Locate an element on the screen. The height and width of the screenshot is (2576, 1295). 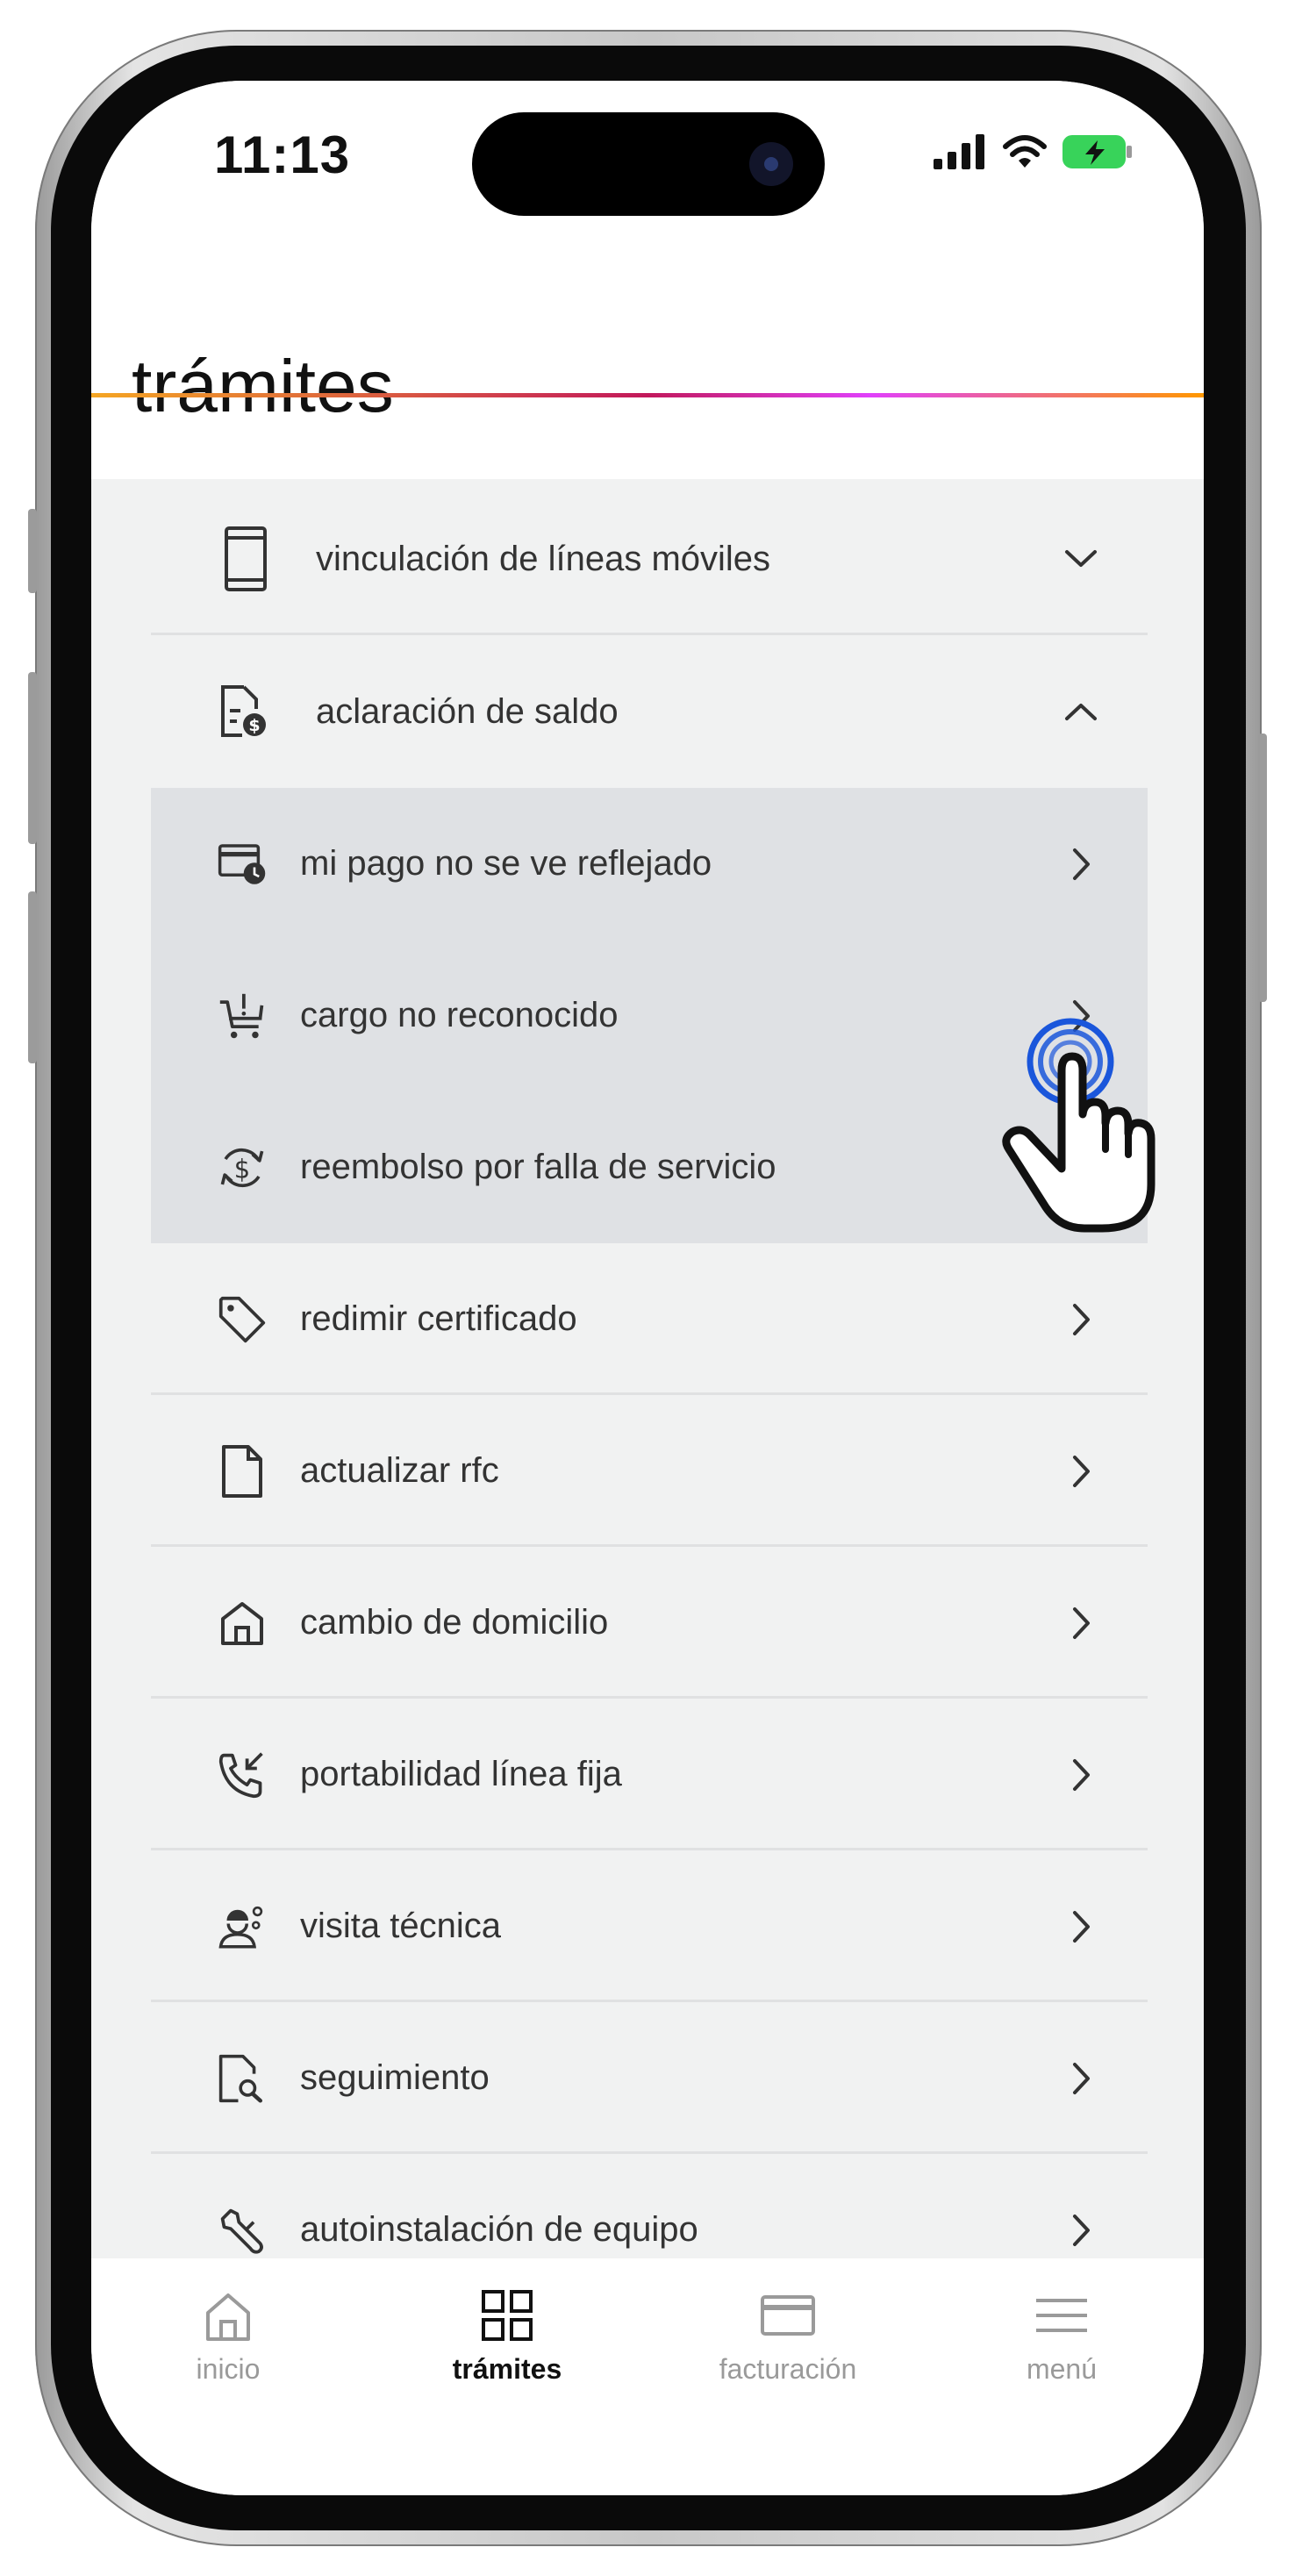
list-item-label: portabilidad línea fija is located at coordinates (461, 1774).